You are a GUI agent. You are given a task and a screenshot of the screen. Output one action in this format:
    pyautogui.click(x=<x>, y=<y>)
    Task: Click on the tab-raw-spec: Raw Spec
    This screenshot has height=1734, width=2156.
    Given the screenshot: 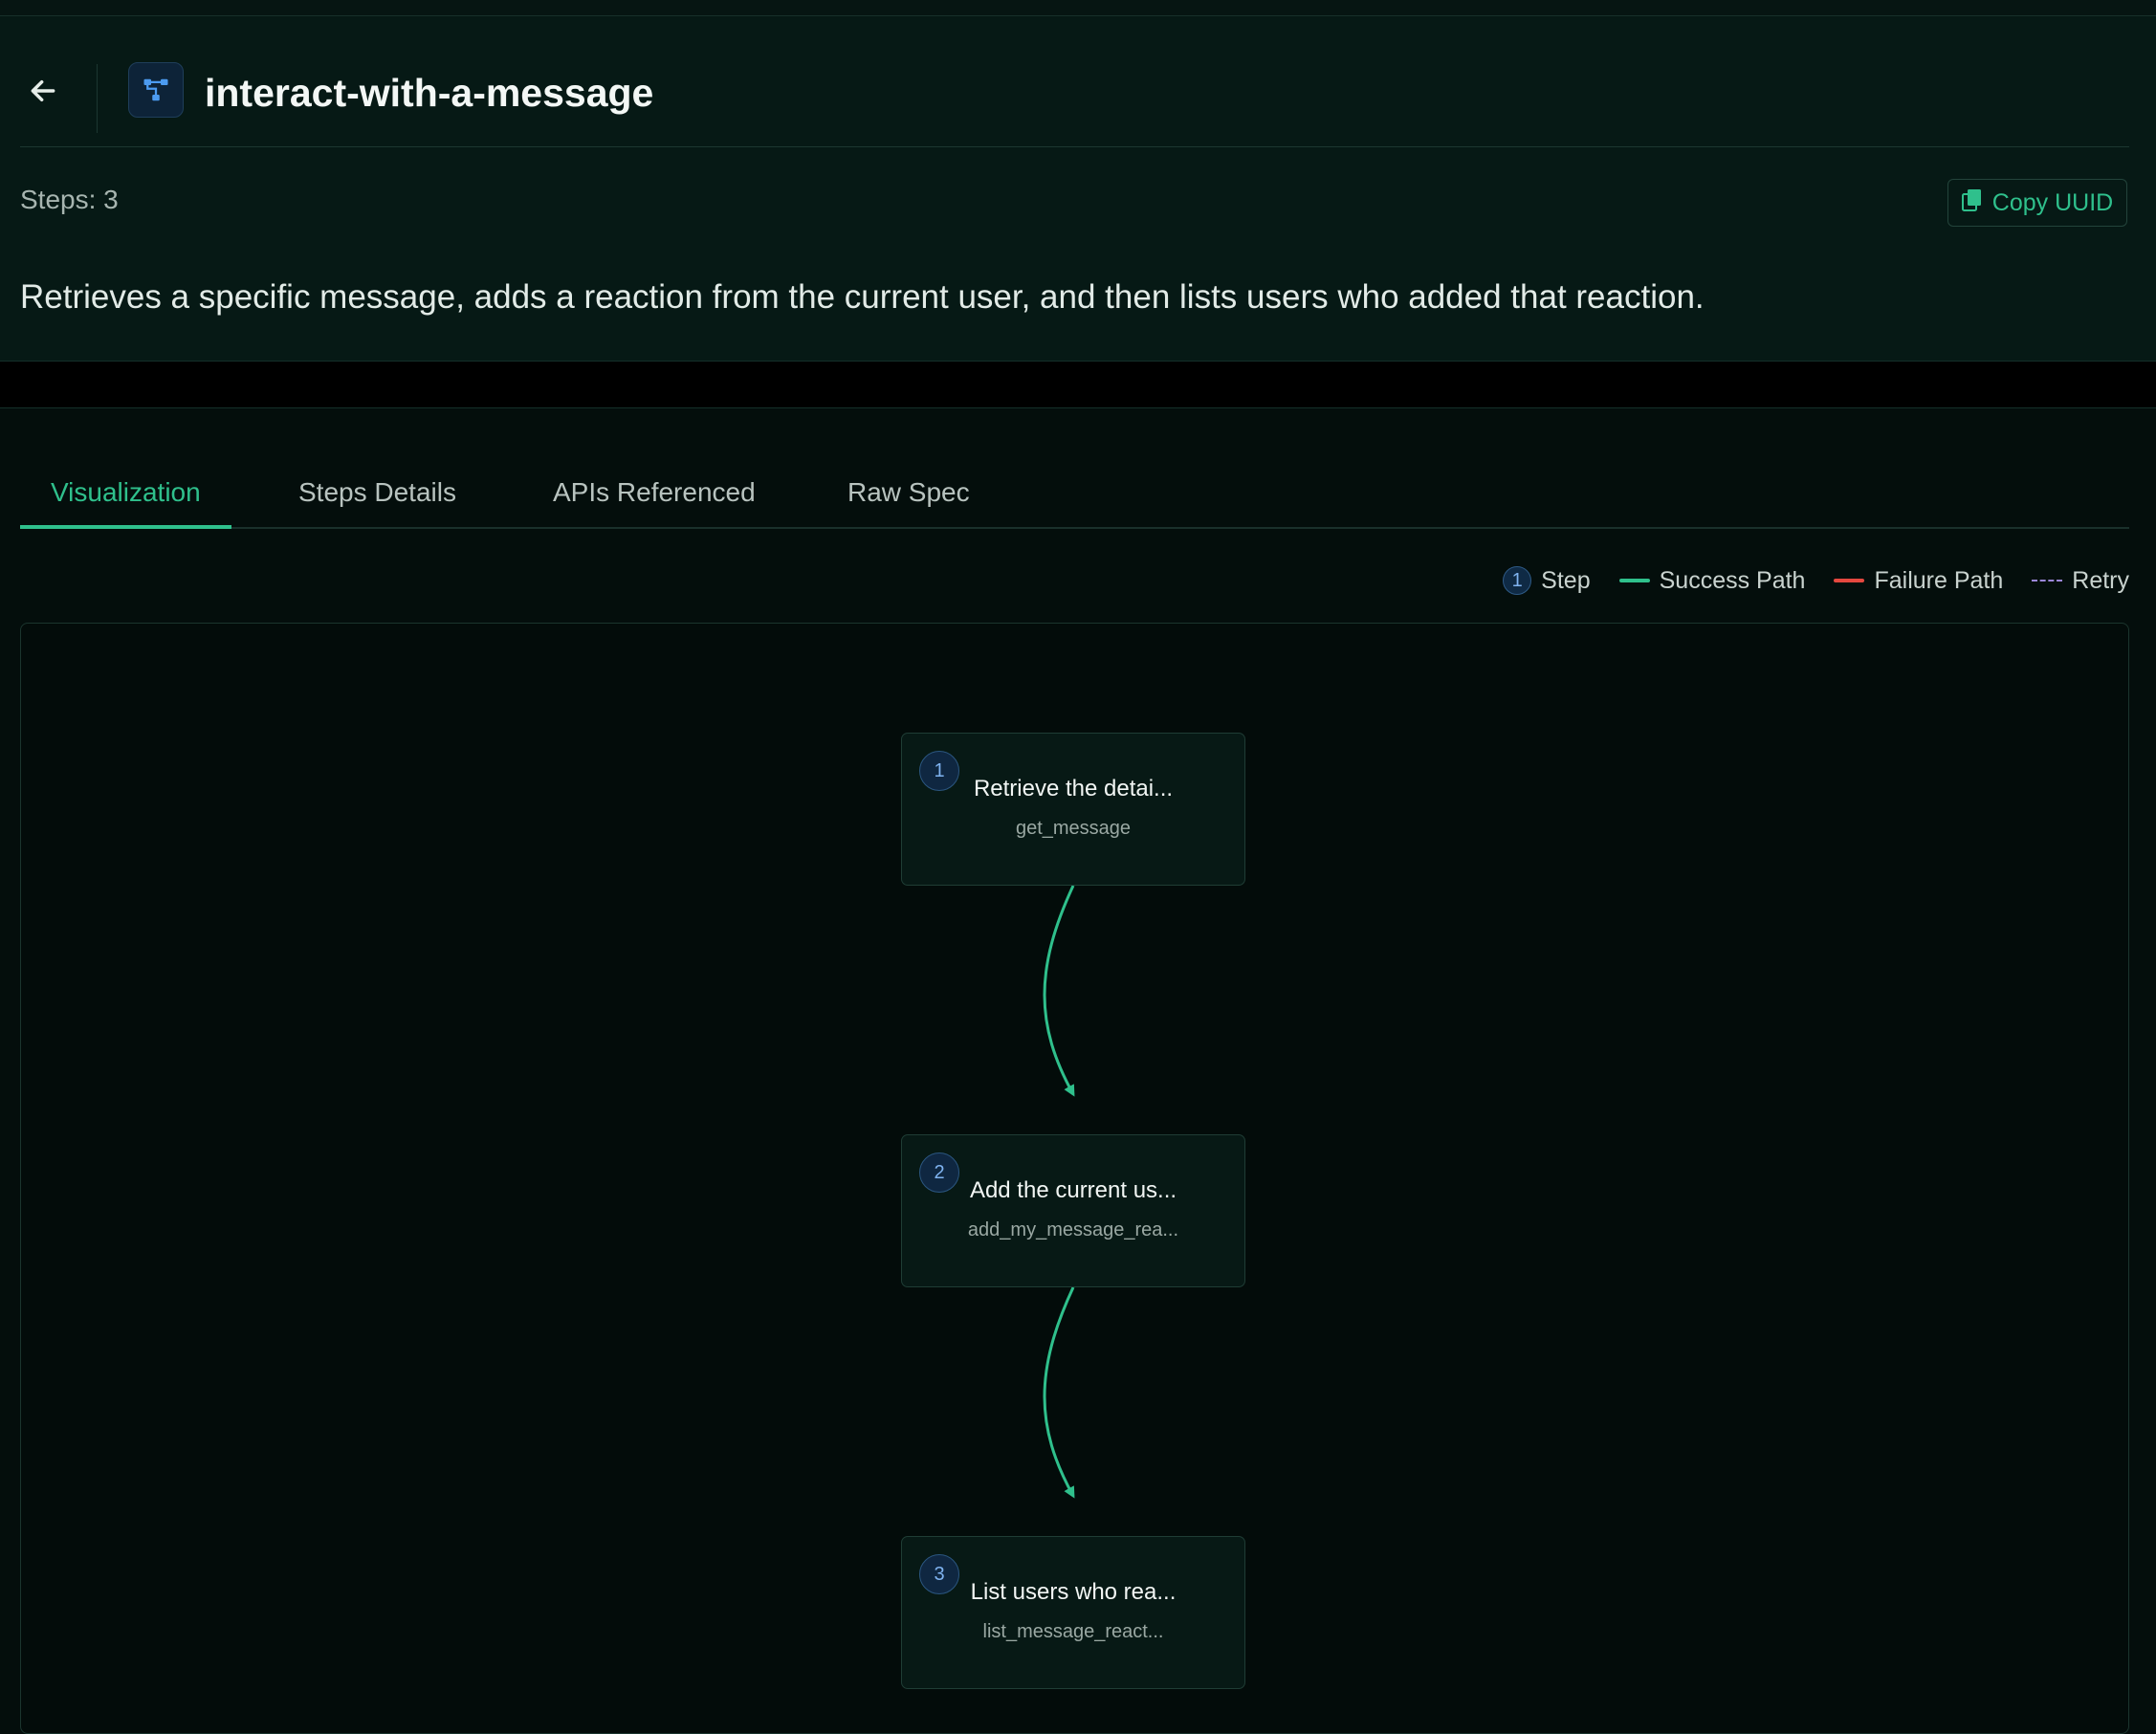 What is the action you would take?
    pyautogui.click(x=908, y=496)
    